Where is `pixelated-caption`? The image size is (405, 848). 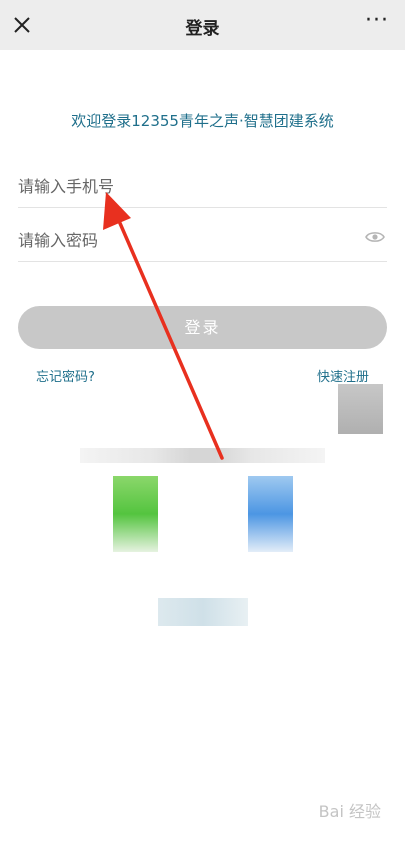 pixelated-caption is located at coordinates (203, 612).